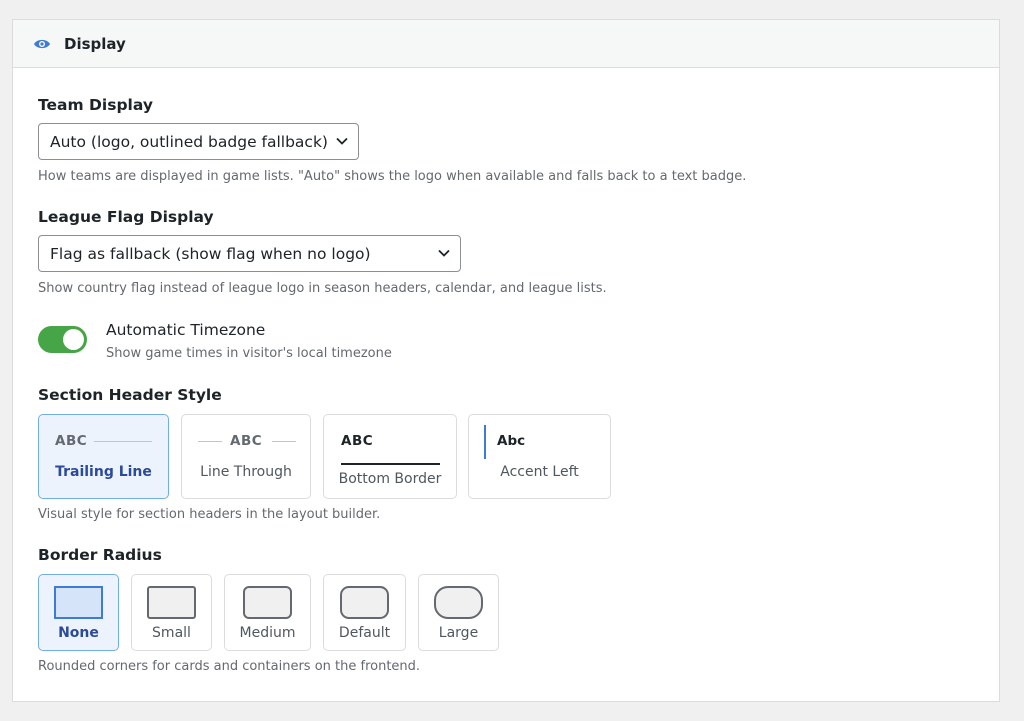  What do you see at coordinates (123, 441) in the screenshot?
I see `trailing-line-sample` at bounding box center [123, 441].